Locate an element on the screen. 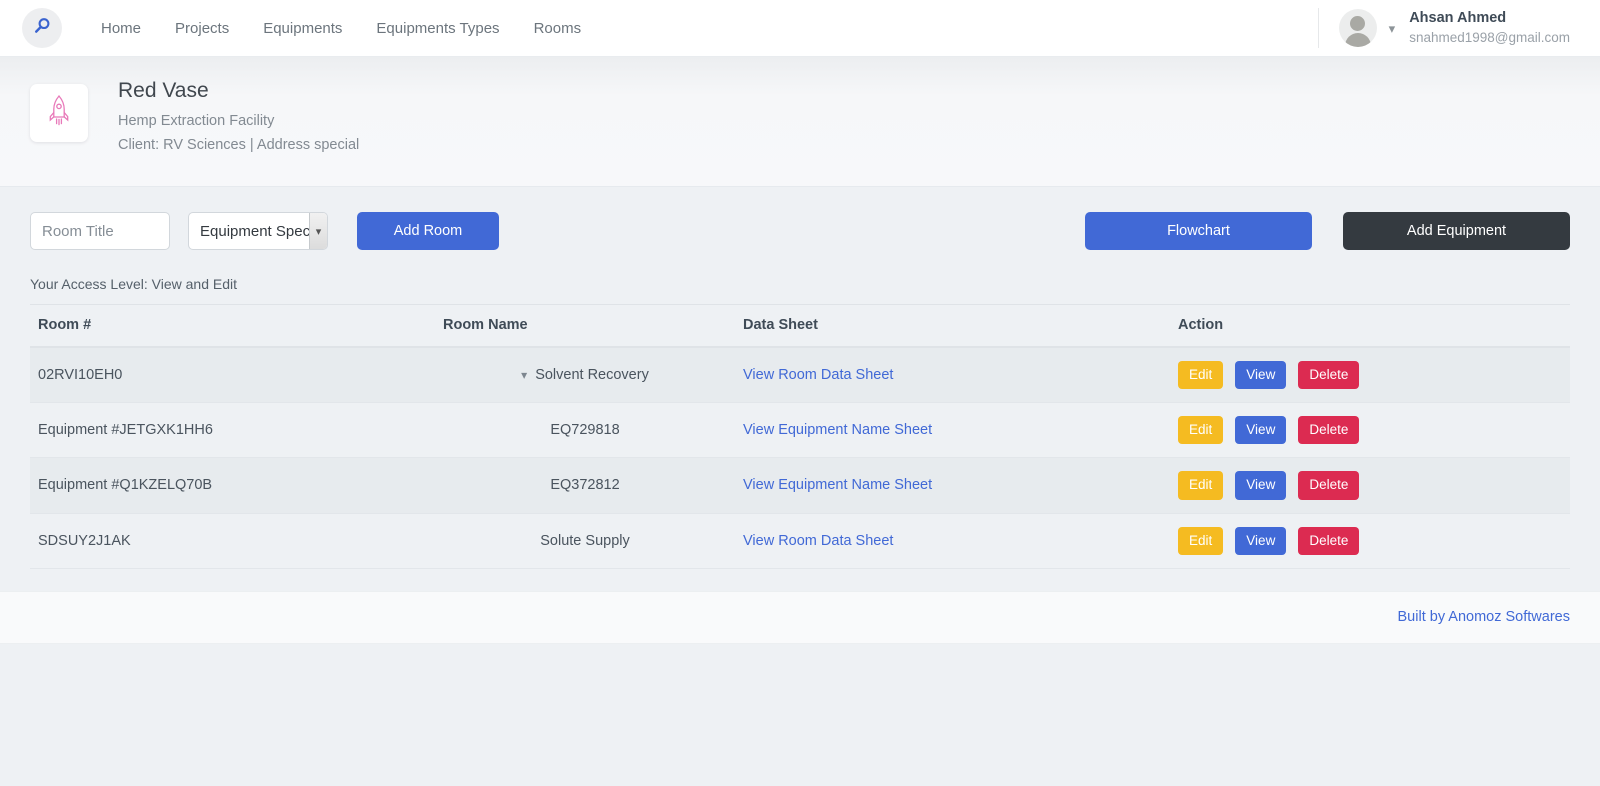 Image resolution: width=1600 pixels, height=786 pixels. rocket-icon is located at coordinates (59, 113).